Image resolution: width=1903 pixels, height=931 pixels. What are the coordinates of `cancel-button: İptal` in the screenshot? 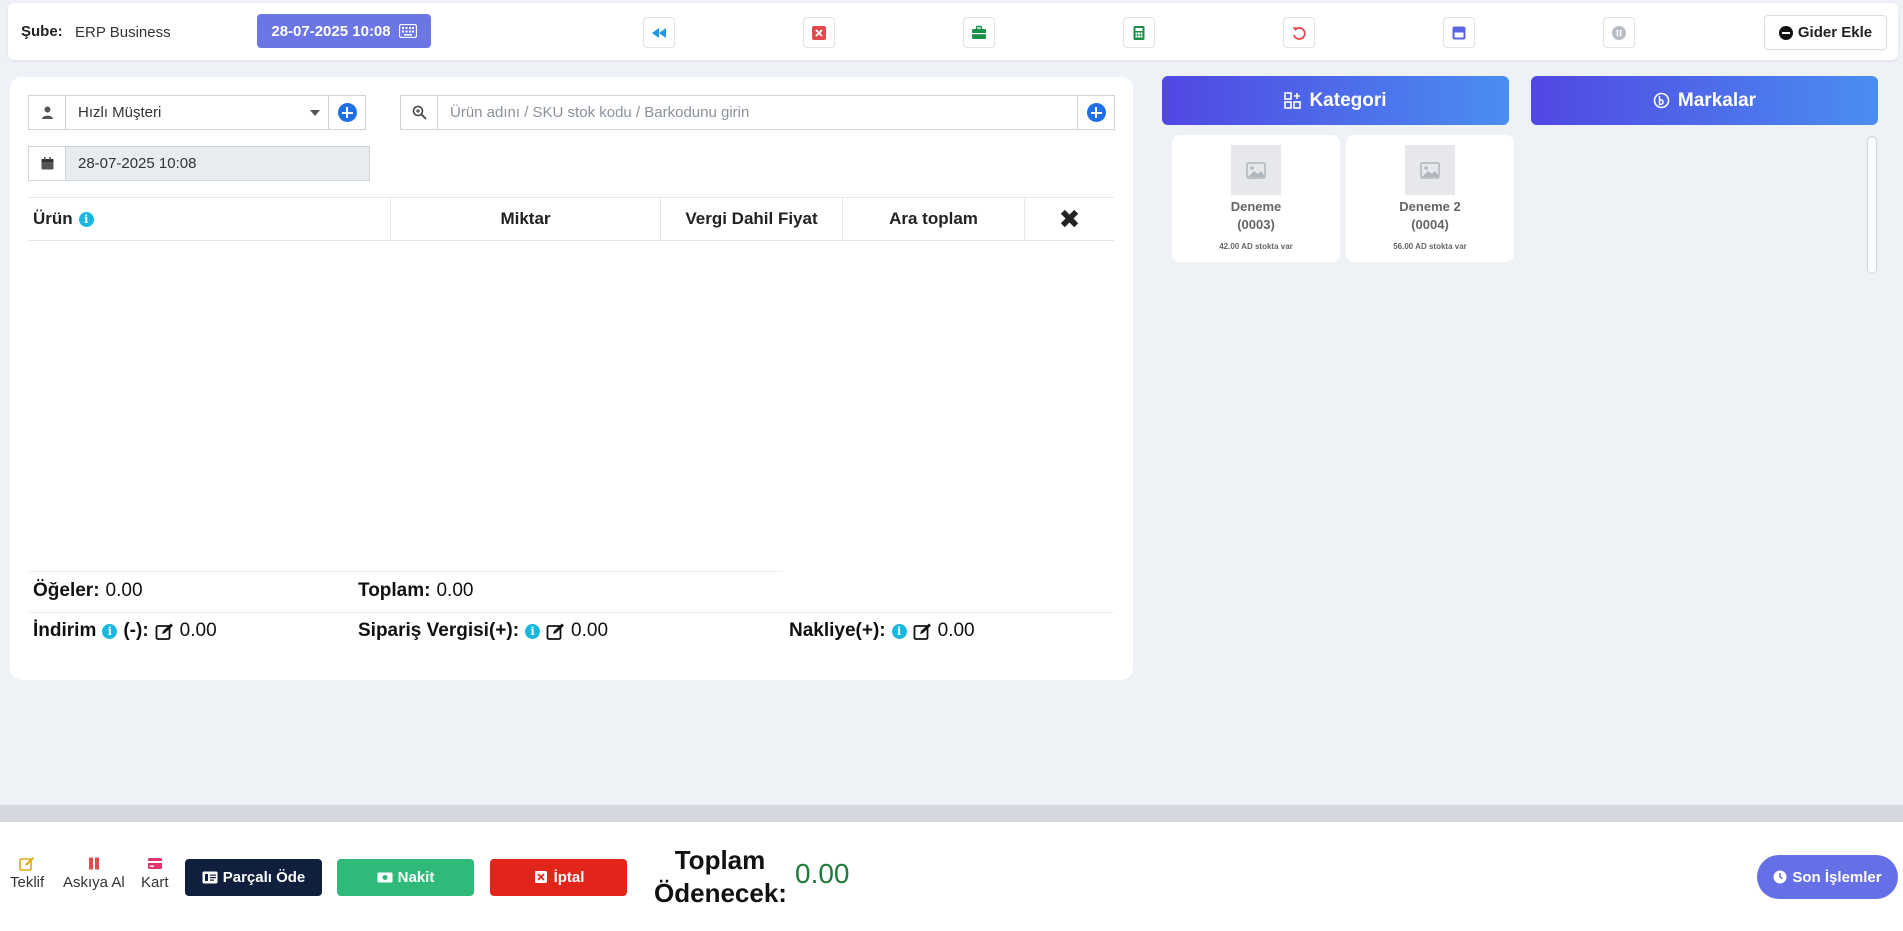 It's located at (558, 877).